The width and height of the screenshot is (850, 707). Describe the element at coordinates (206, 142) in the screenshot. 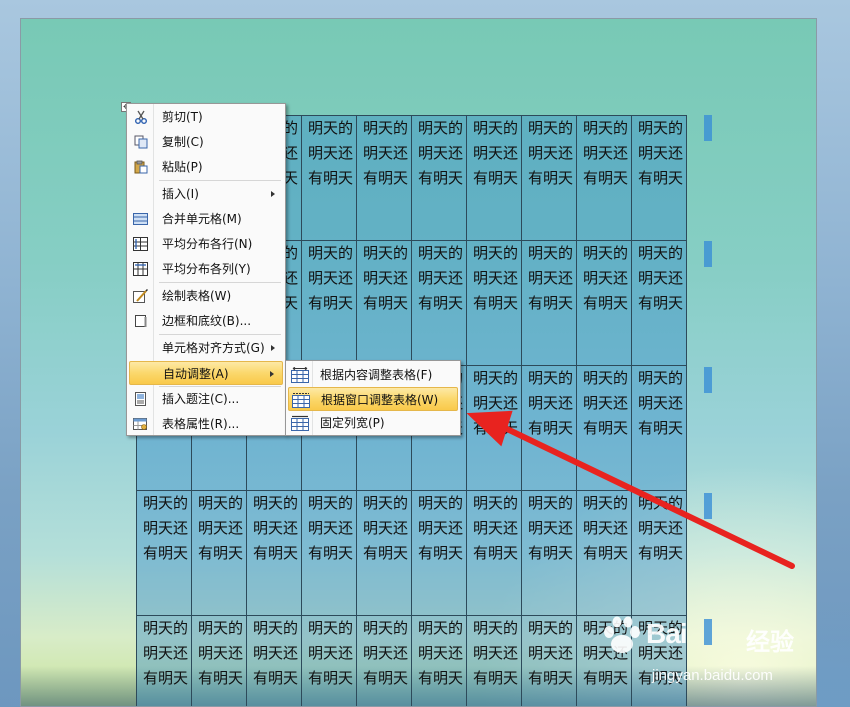

I see `menu-item-copy: 复制(C)` at that location.